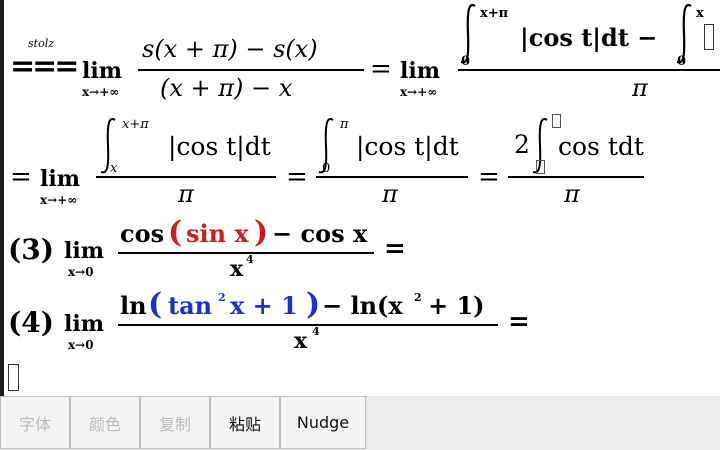 This screenshot has height=450, width=720. Describe the element at coordinates (390, 194) in the screenshot. I see `fraction-4-denominator: π` at that location.